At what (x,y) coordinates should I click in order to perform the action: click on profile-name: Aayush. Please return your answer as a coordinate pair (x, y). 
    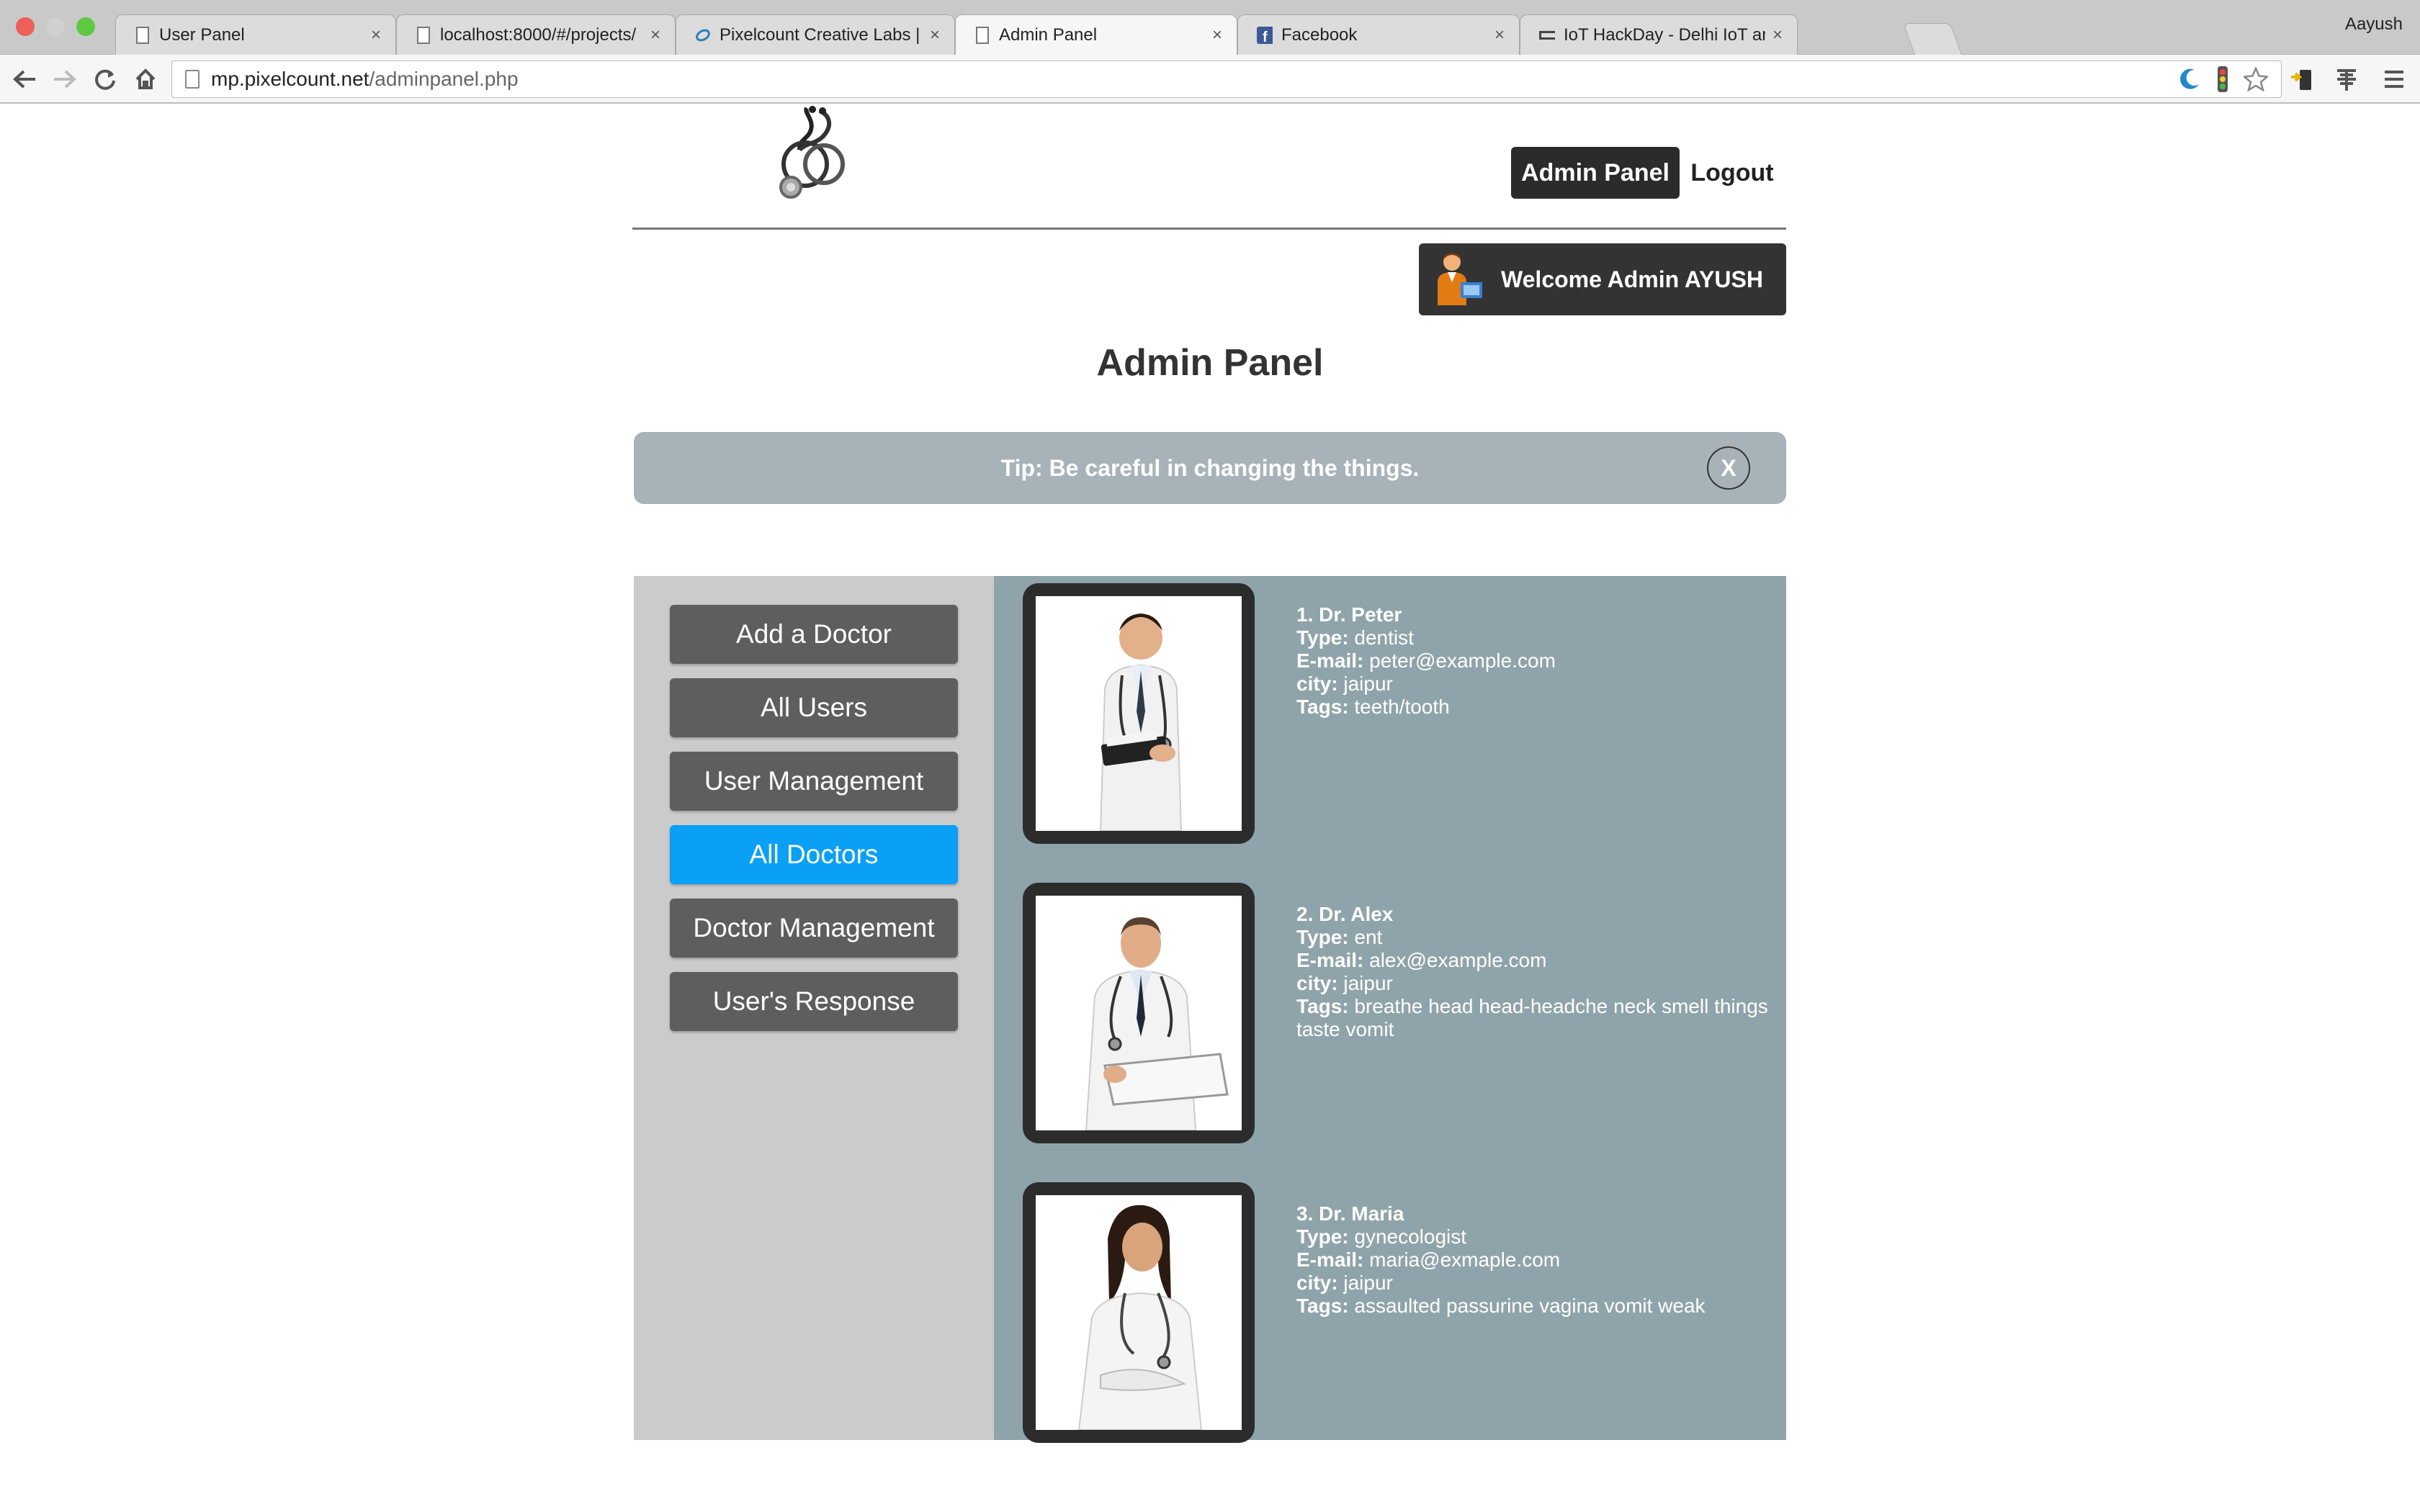
    Looking at the image, I should click on (2374, 24).